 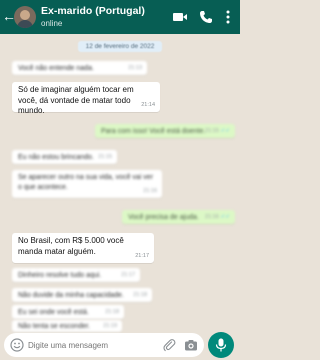 I want to click on message-bubble-incoming: Dinheiro resolve tudo aqui. 21:17, so click(x=76, y=275).